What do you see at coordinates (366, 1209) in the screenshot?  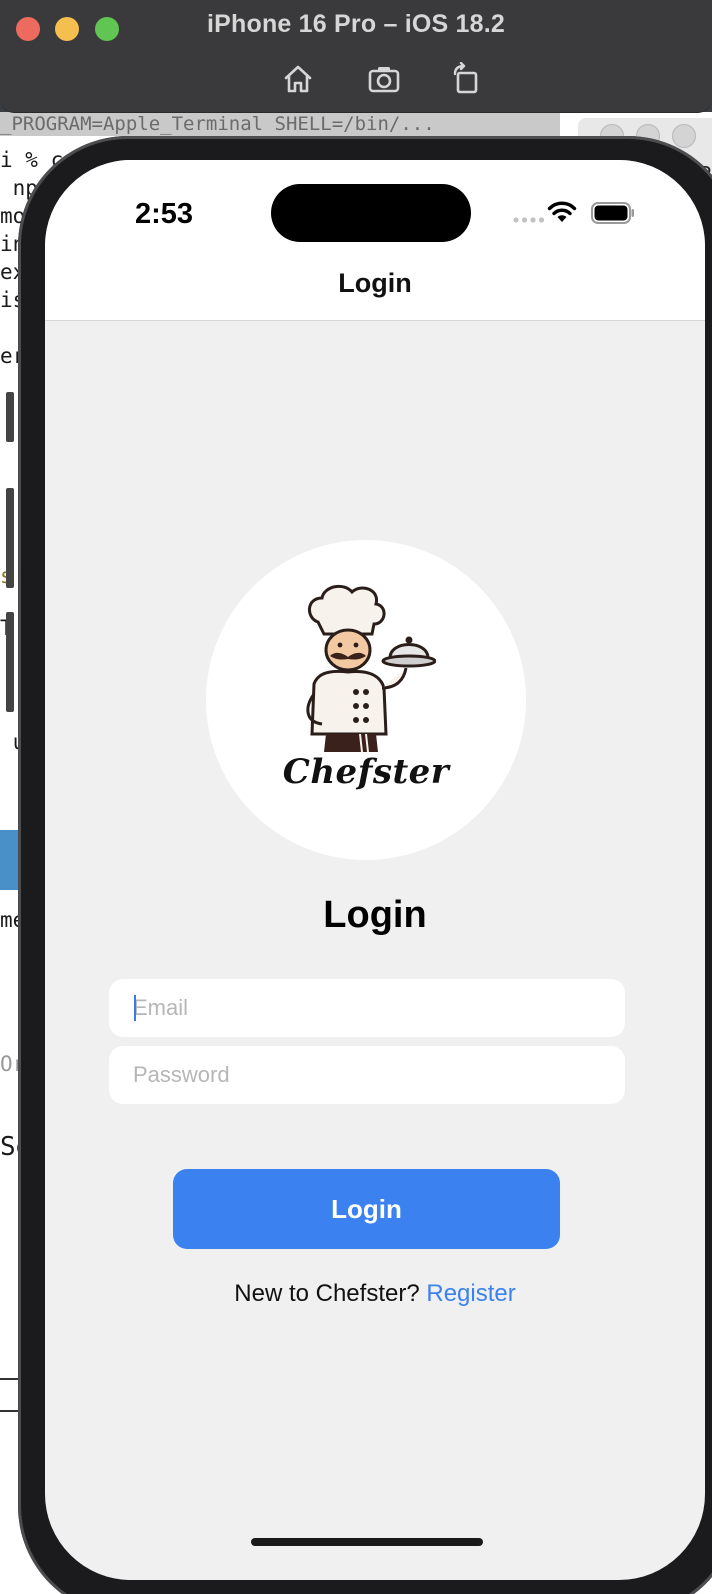 I see `login-button: Login` at bounding box center [366, 1209].